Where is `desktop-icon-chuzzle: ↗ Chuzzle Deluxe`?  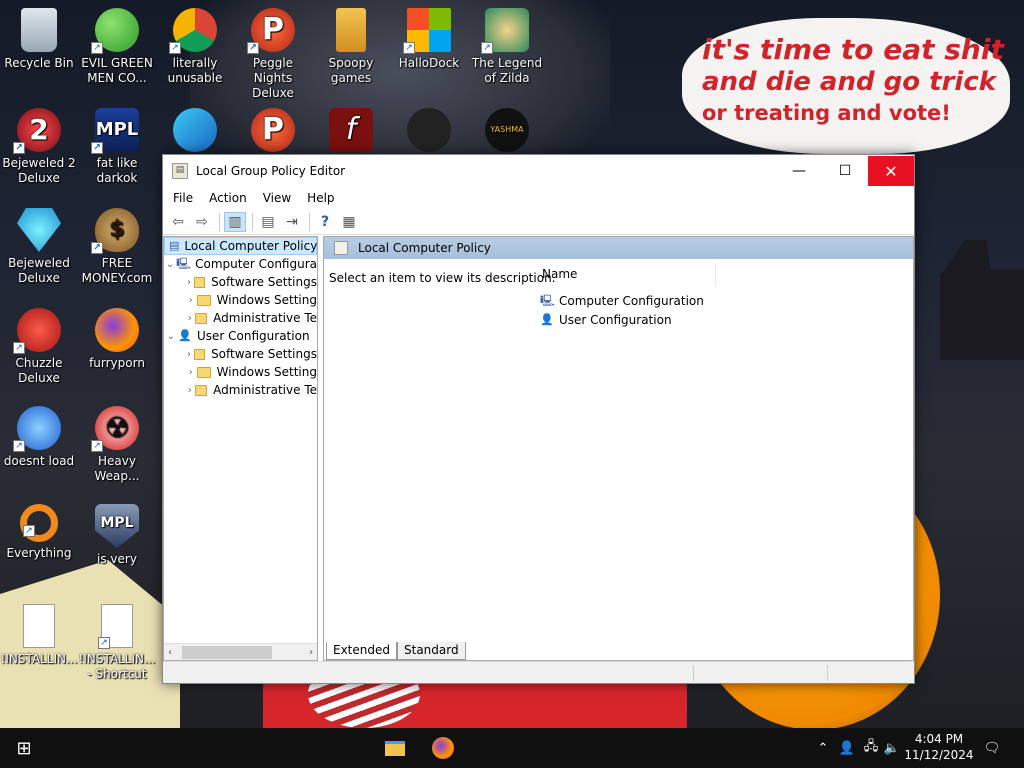
desktop-icon-chuzzle: ↗ Chuzzle Deluxe is located at coordinates (39, 347).